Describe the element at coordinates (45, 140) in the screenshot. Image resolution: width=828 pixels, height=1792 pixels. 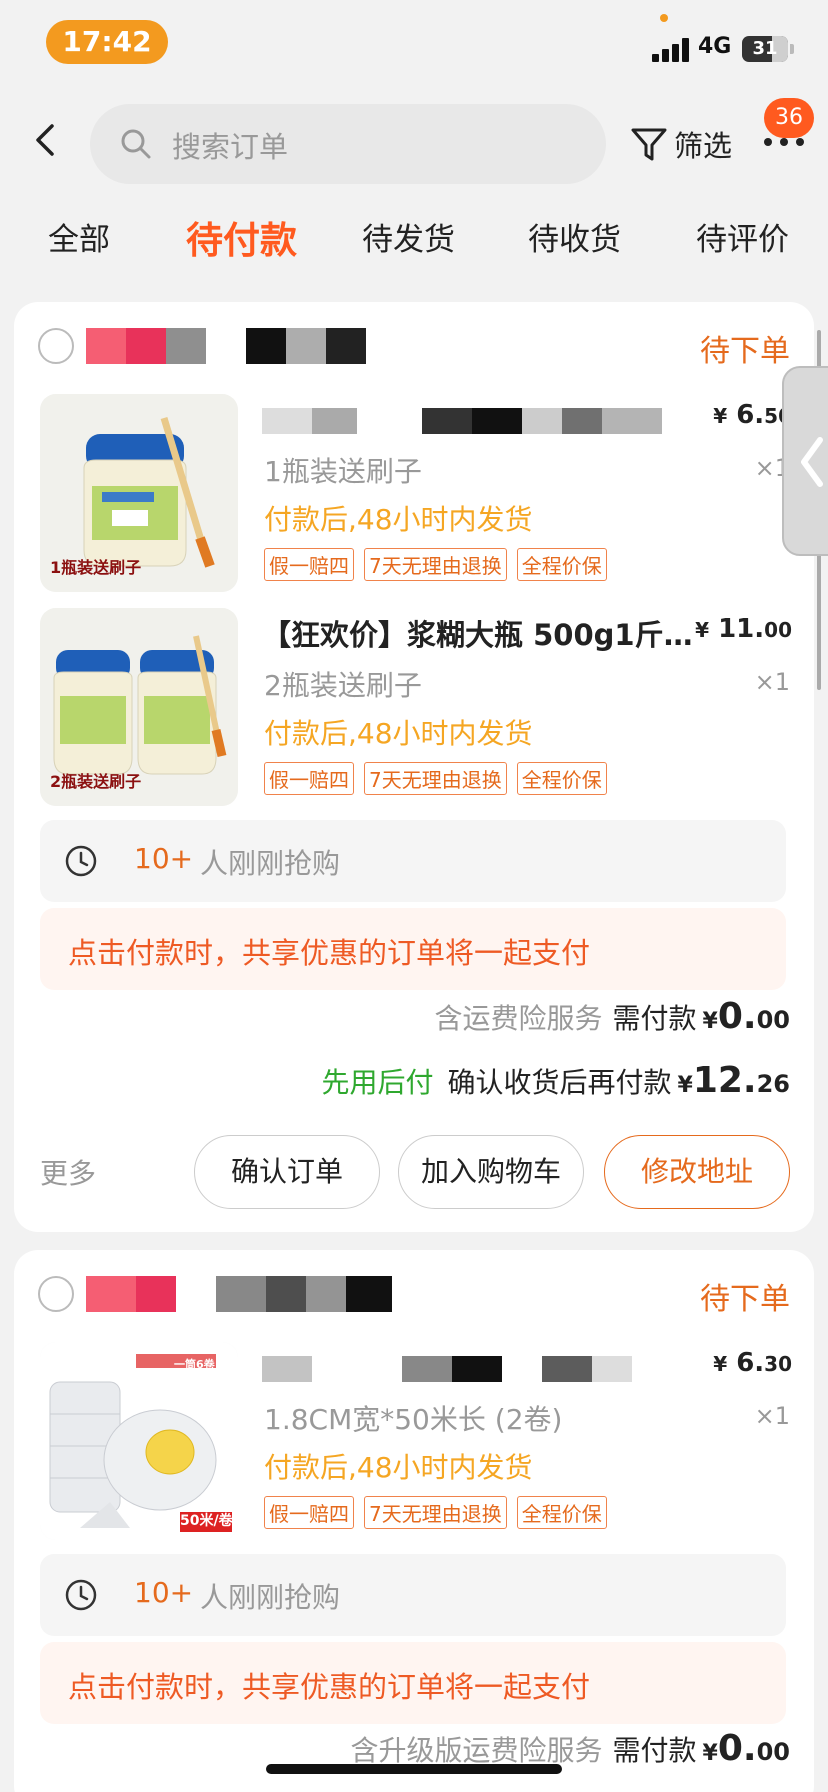
I see `chevron-left-icon` at that location.